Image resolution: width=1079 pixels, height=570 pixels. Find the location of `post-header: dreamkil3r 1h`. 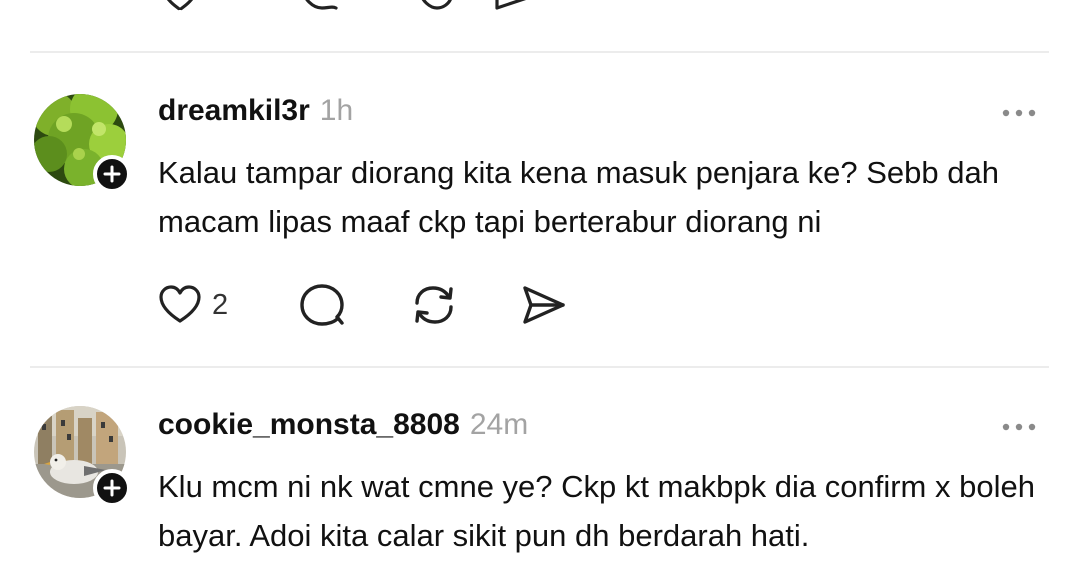

post-header: dreamkil3r 1h is located at coordinates (255, 111).